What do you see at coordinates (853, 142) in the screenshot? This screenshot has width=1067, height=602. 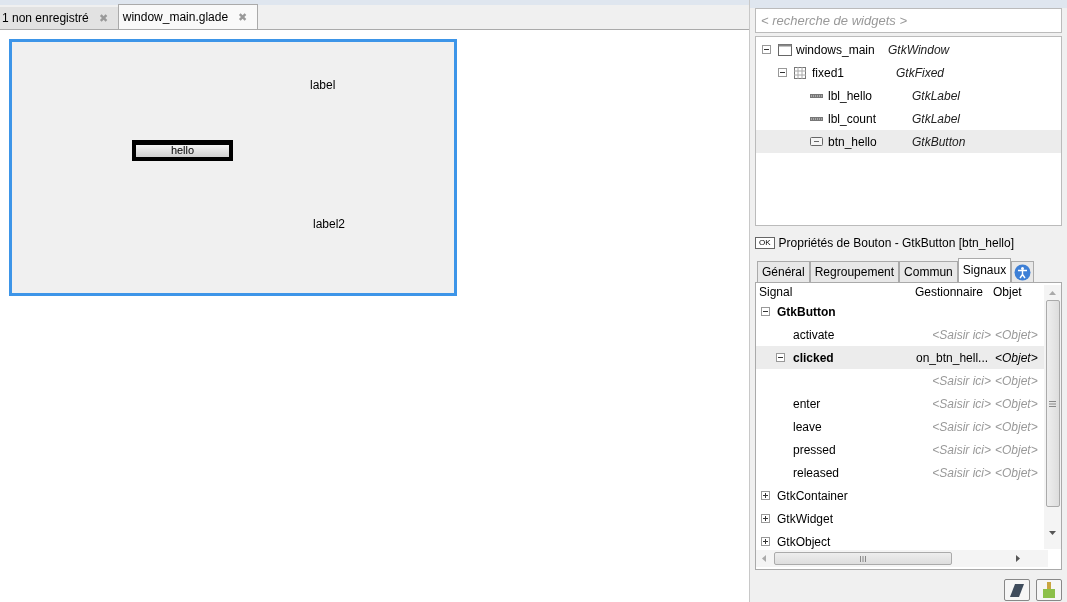 I see `widget-name: btn_hello` at bounding box center [853, 142].